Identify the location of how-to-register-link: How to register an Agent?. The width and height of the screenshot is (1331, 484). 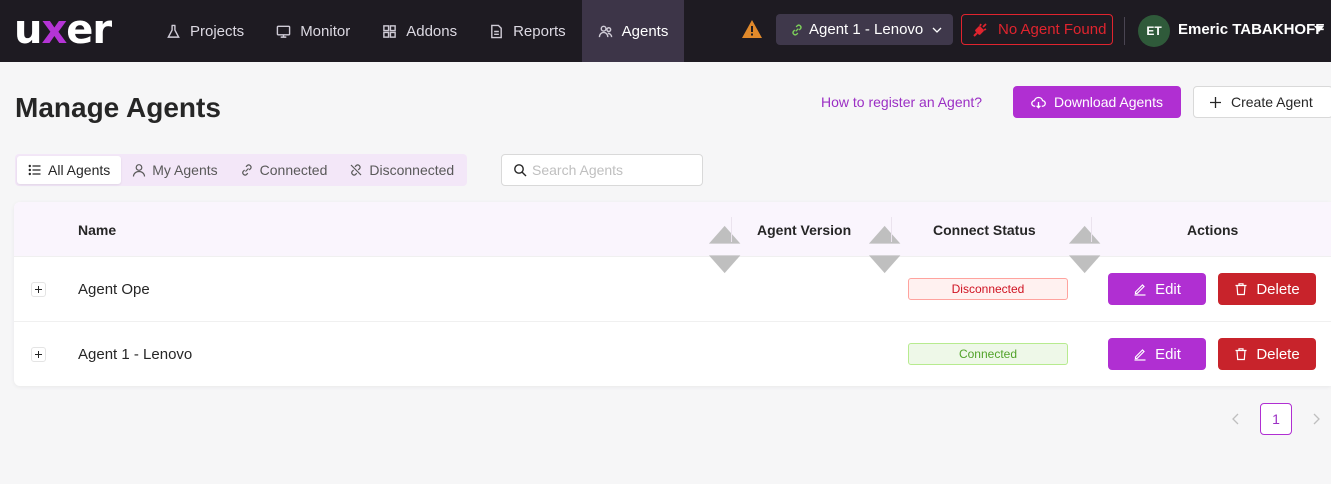
(901, 102).